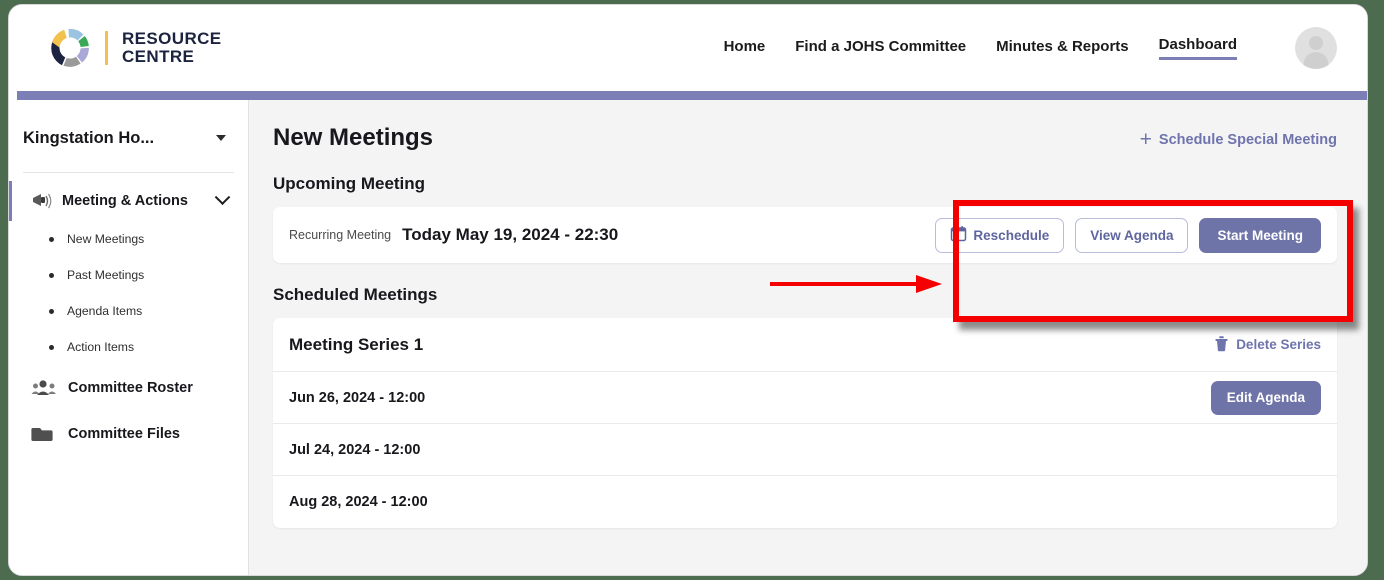 Image resolution: width=1384 pixels, height=580 pixels. I want to click on sidebar-item-new-meetings: New Meetings, so click(128, 239).